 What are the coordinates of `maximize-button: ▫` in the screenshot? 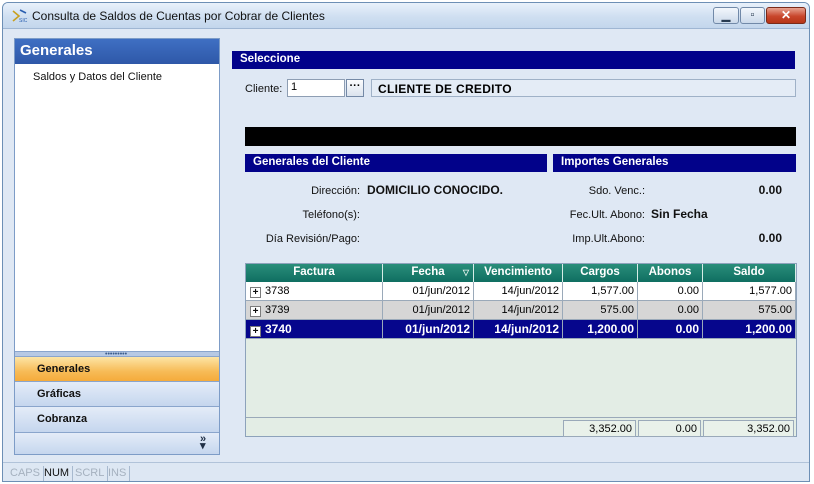 It's located at (752, 15).